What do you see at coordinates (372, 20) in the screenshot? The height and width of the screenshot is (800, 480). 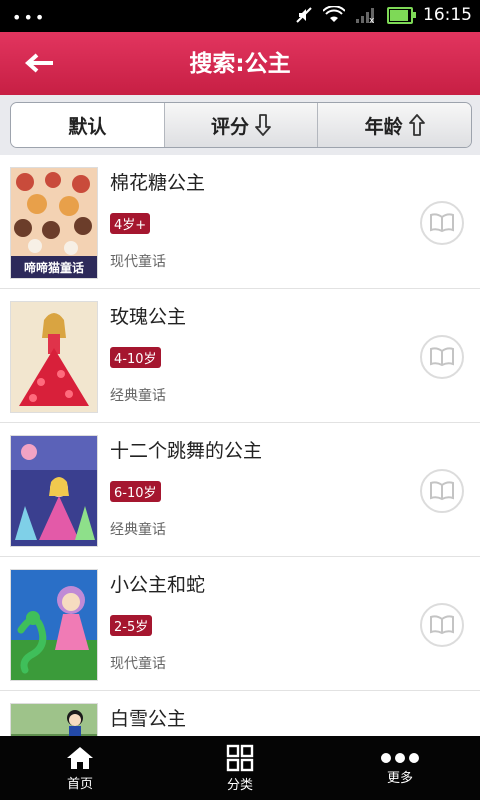 I see `svg-text: x` at bounding box center [372, 20].